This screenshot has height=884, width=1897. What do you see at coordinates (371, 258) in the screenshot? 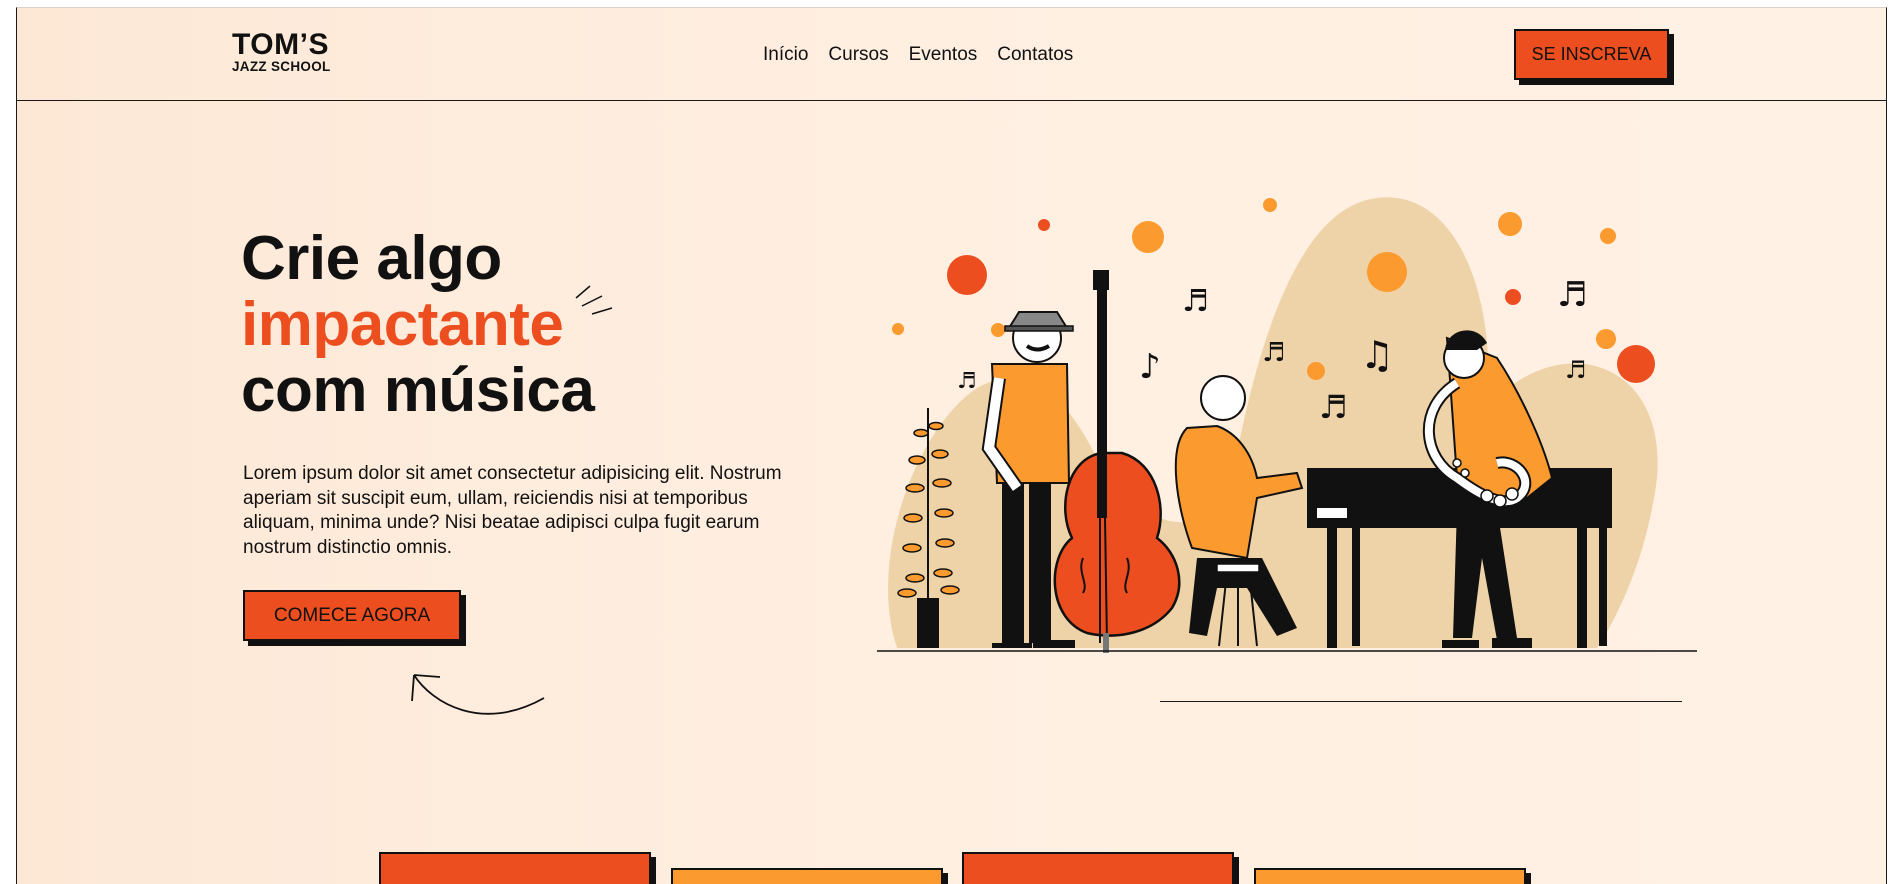
I see `hero-title-line1: Crie algo` at bounding box center [371, 258].